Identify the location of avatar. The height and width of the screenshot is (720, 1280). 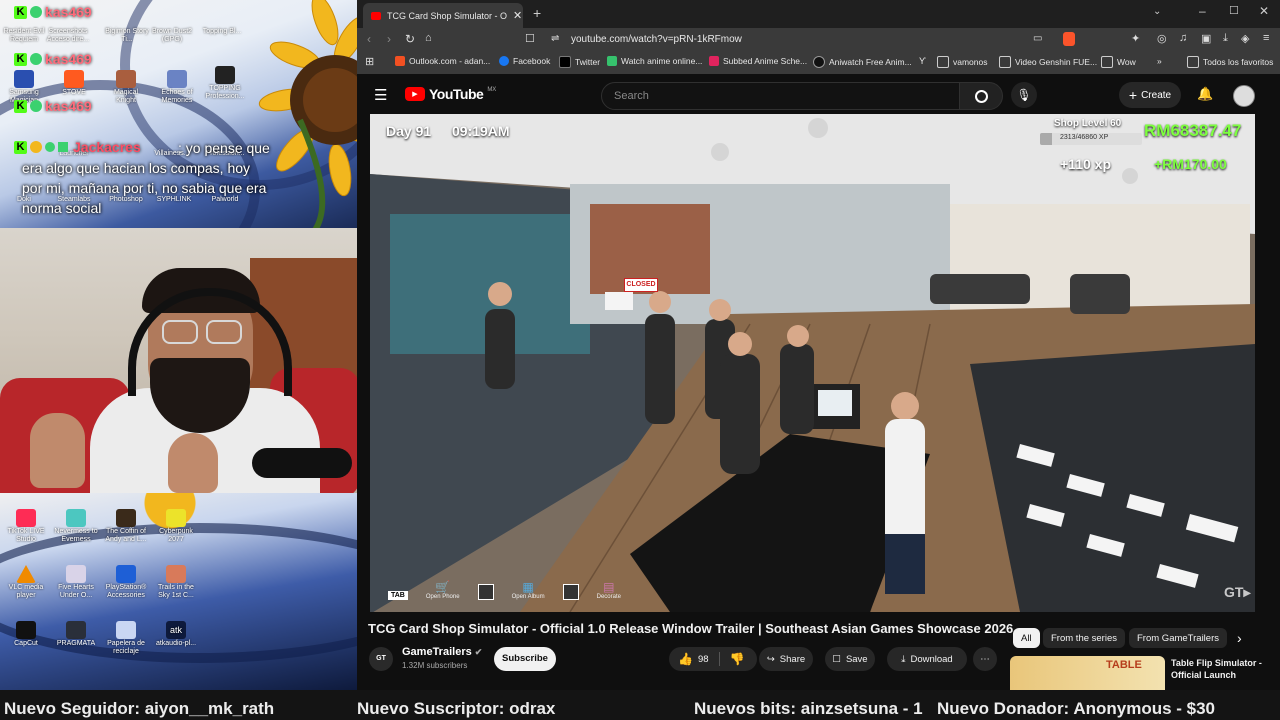
(1244, 96).